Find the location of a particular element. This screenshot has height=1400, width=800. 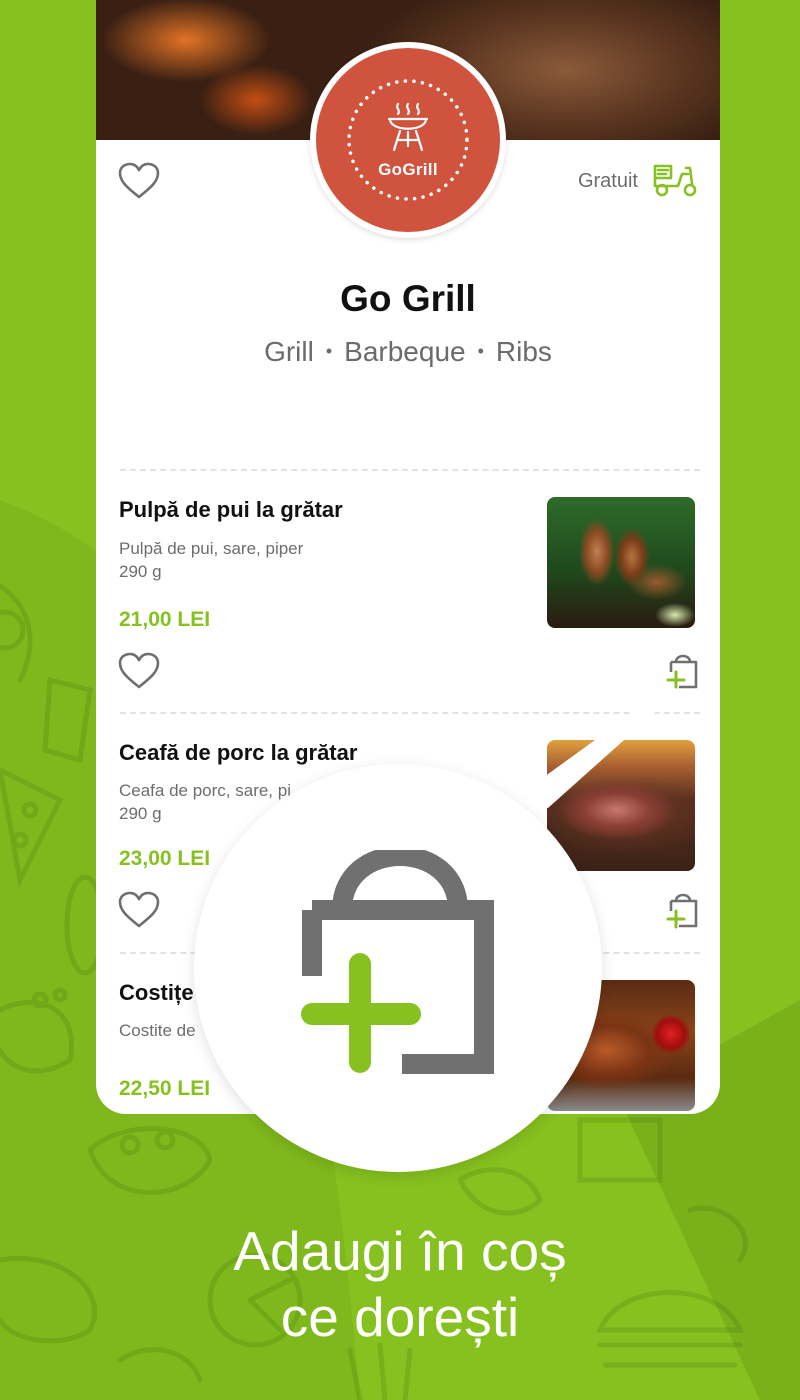

menu-item-price: 21,00 LEI is located at coordinates (165, 619).